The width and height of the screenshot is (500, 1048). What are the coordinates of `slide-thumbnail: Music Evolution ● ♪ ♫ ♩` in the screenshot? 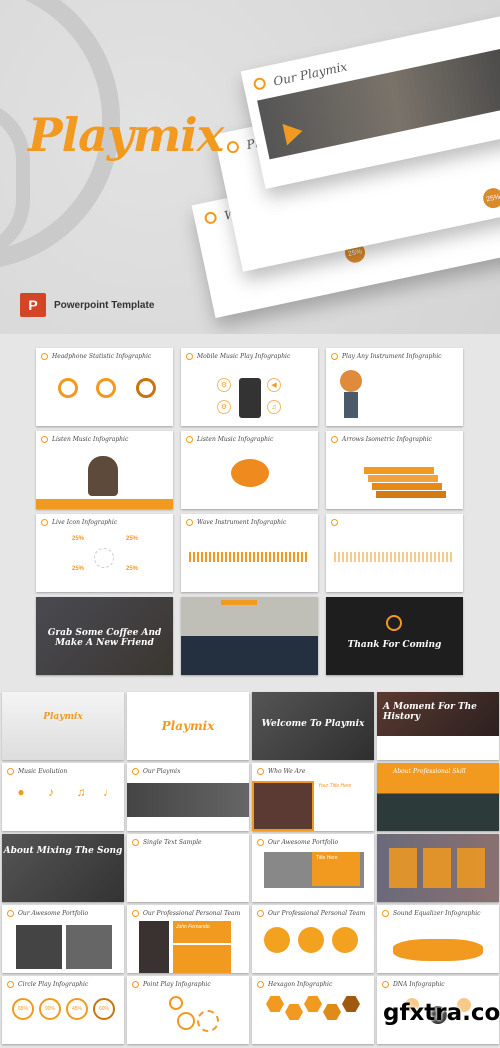 It's located at (63, 797).